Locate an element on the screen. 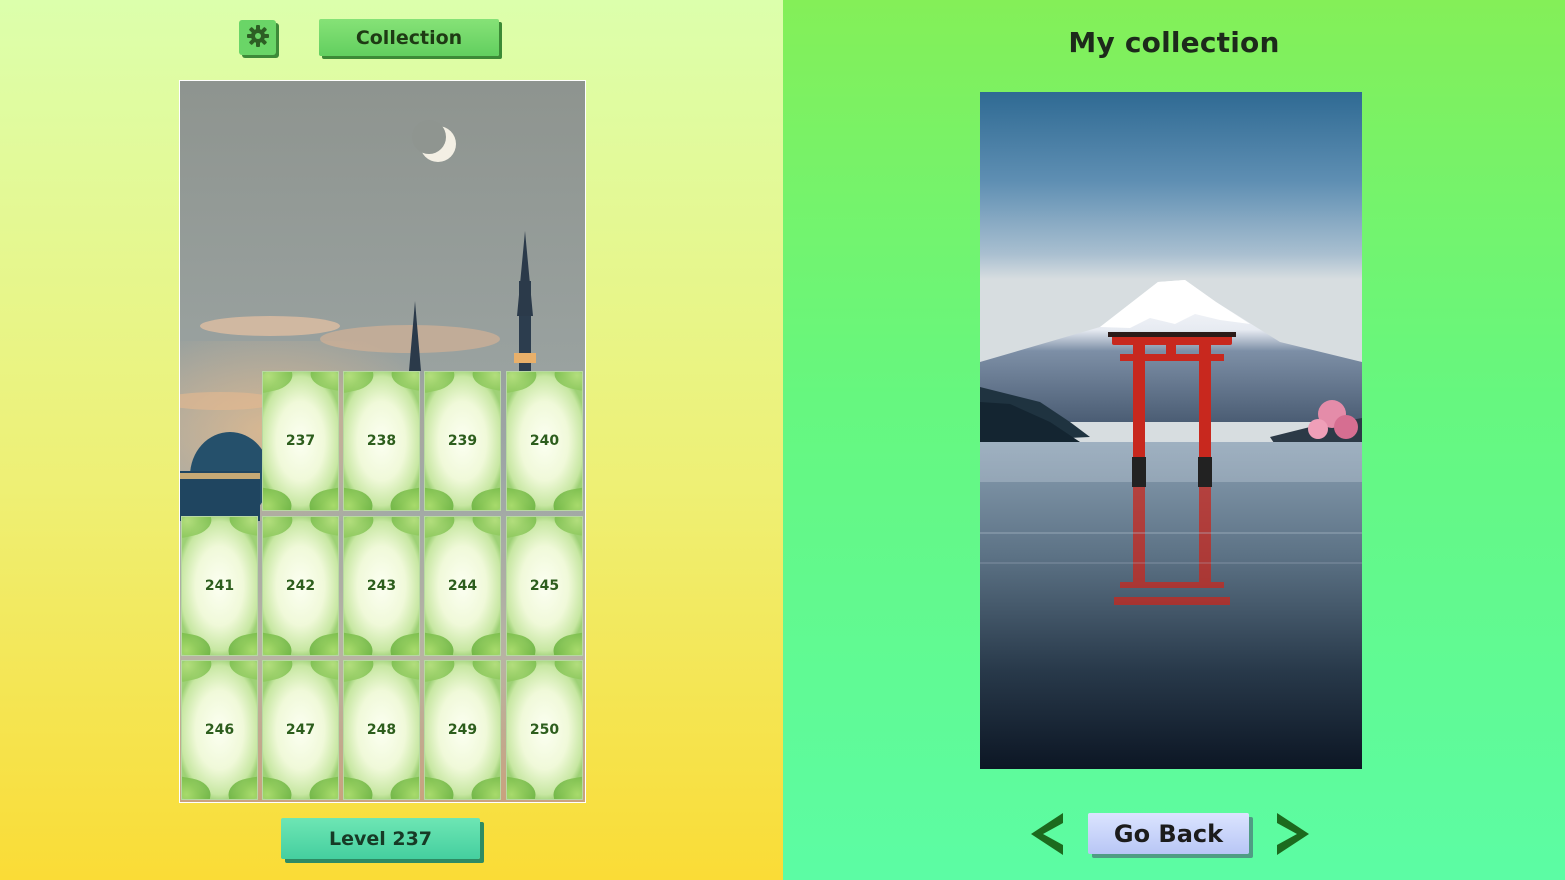 This screenshot has height=880, width=1565. tile-number: 245 is located at coordinates (544, 586).